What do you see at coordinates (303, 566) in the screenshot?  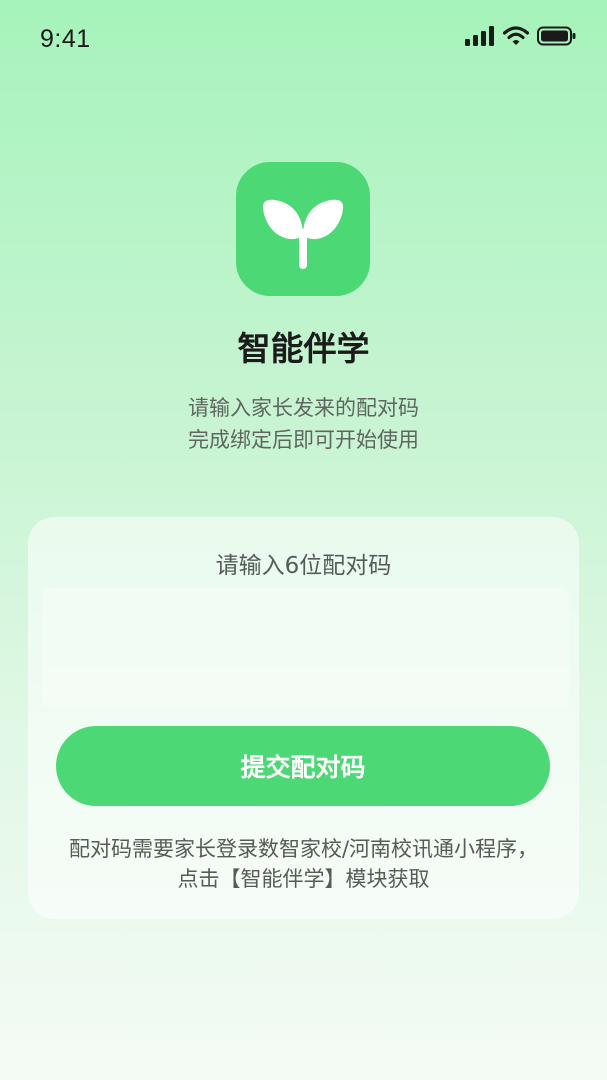 I see `code-input-label: 请输入6位配对码` at bounding box center [303, 566].